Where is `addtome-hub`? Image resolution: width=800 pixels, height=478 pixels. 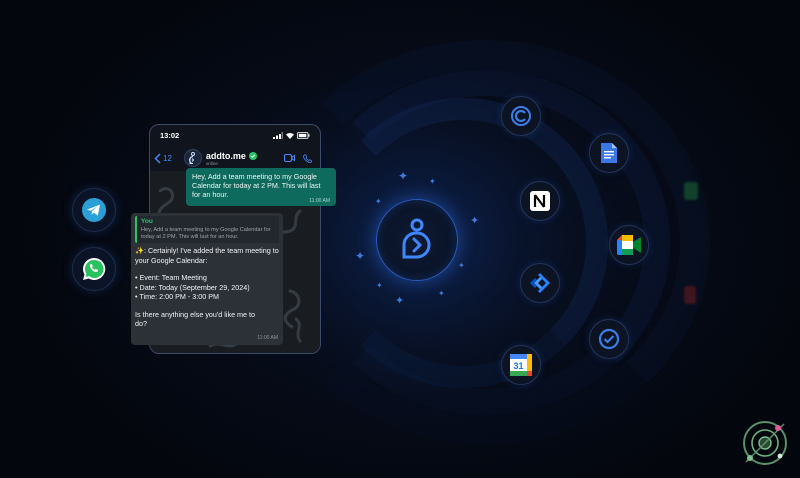
addtome-hub is located at coordinates (417, 240).